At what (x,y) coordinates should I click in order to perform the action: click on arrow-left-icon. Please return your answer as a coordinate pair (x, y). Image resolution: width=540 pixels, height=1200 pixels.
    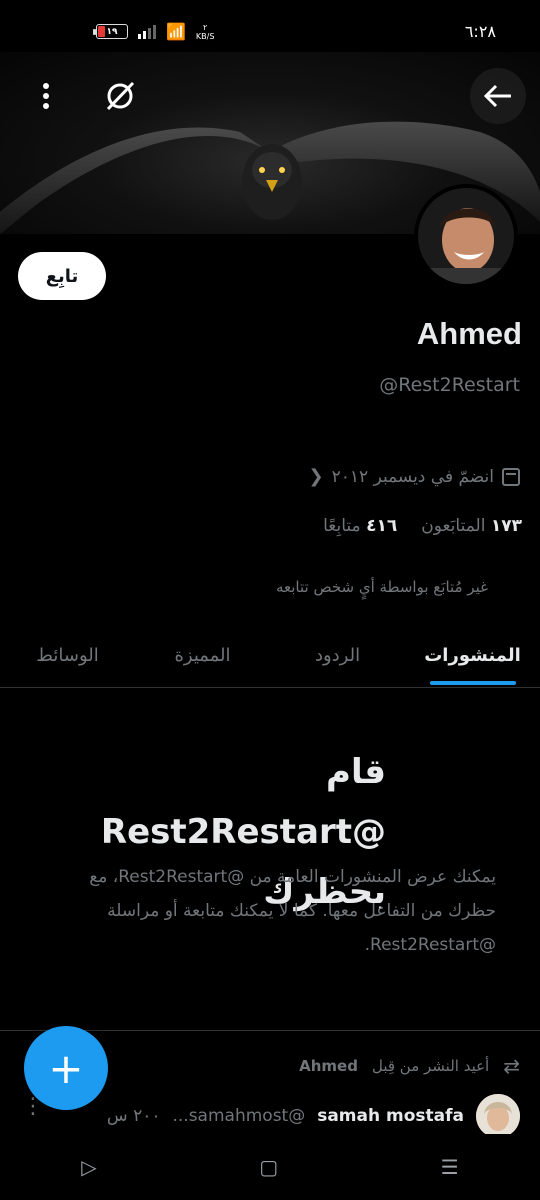
    Looking at the image, I should click on (497, 96).